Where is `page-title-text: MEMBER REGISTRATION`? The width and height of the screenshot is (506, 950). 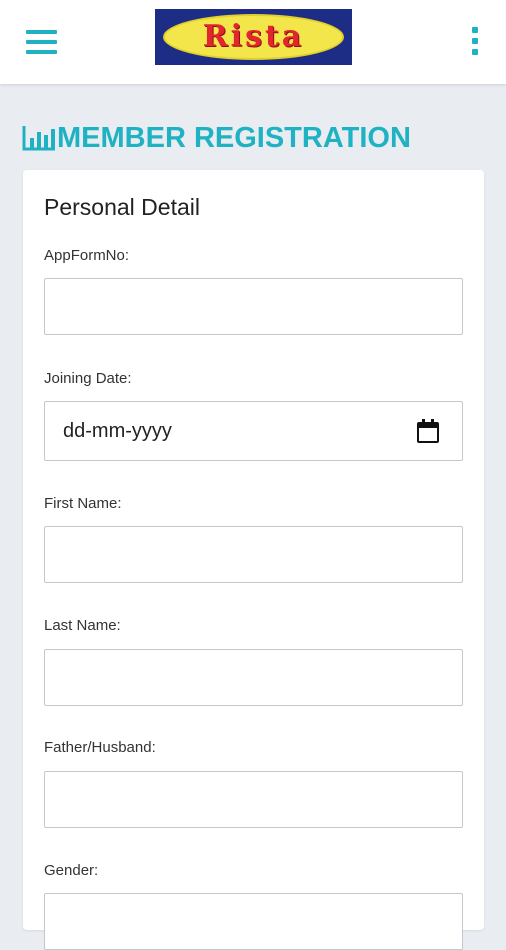
page-title-text: MEMBER REGISTRATION is located at coordinates (234, 137).